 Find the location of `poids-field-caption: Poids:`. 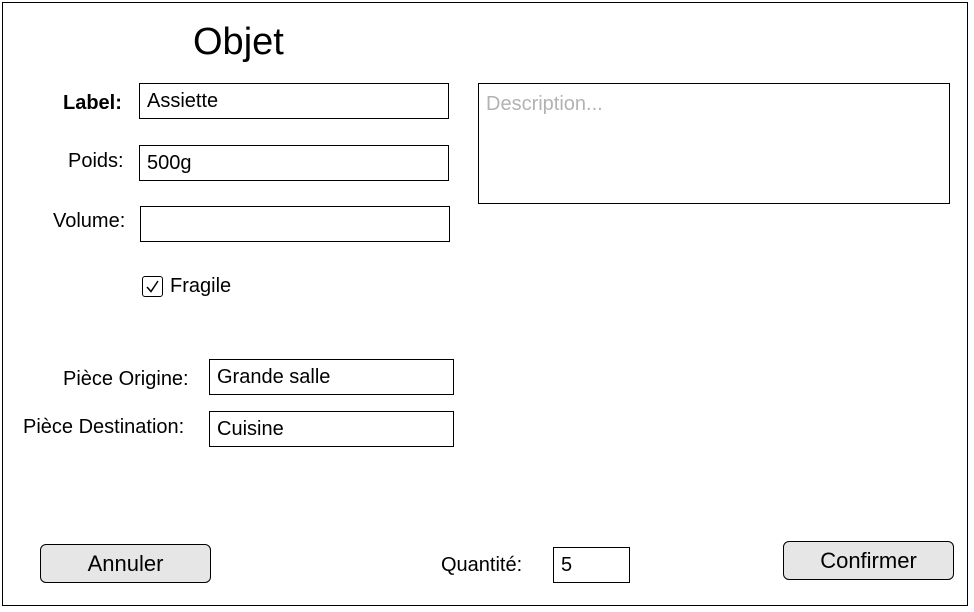

poids-field-caption: Poids: is located at coordinates (96, 161).